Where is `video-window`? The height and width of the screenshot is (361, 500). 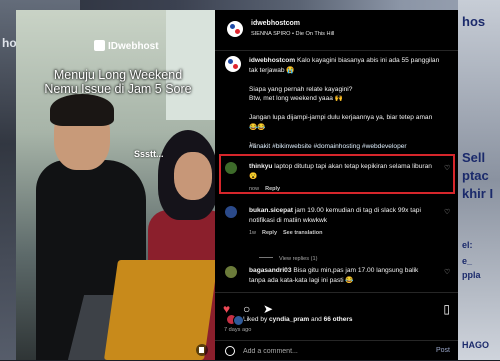 video-window is located at coordinates (190, 65).